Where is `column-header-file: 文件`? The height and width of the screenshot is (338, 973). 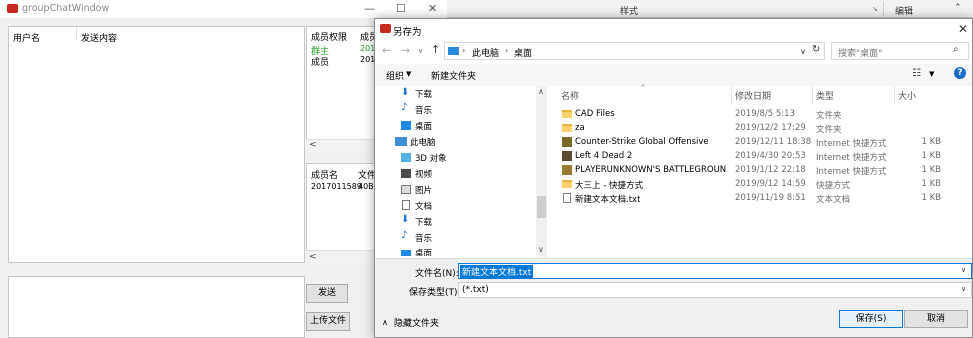
column-header-file: 文件 is located at coordinates (366, 174).